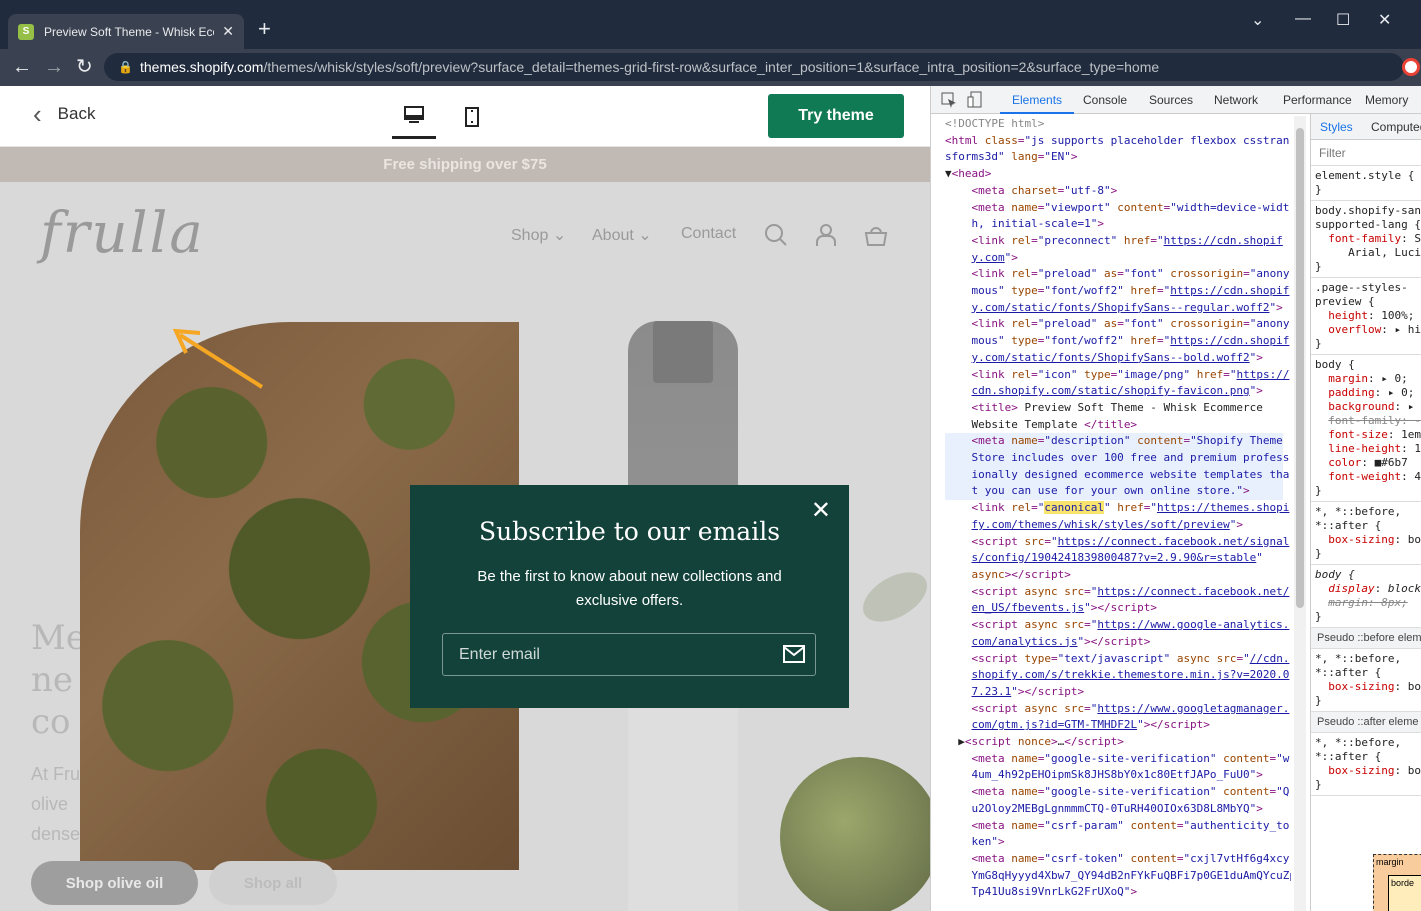 Image resolution: width=1421 pixels, height=911 pixels. What do you see at coordinates (202, 67) in the screenshot?
I see `url-host: themes.shopify.com` at bounding box center [202, 67].